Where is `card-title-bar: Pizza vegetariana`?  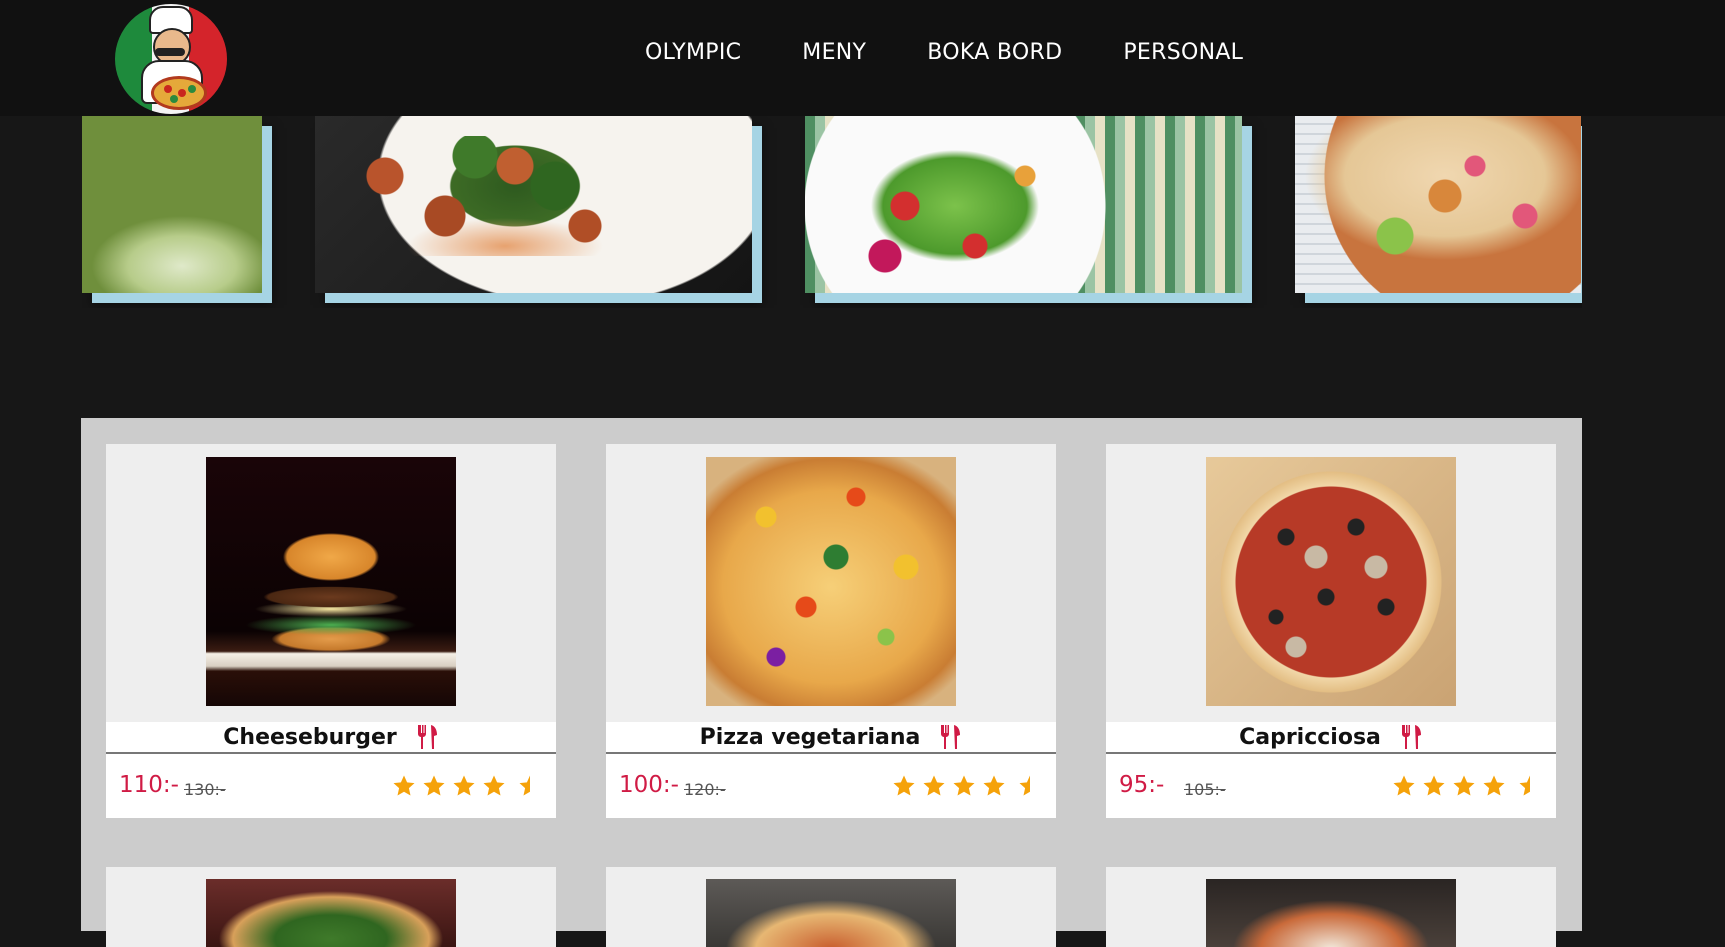 card-title-bar: Pizza vegetariana is located at coordinates (831, 738).